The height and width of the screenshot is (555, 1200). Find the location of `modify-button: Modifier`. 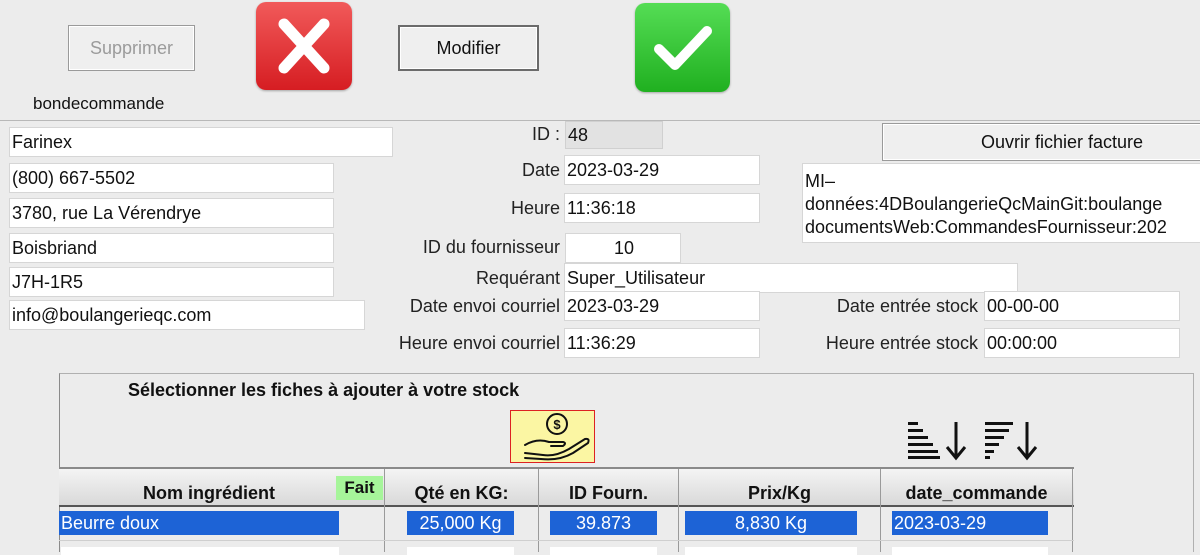

modify-button: Modifier is located at coordinates (468, 48).